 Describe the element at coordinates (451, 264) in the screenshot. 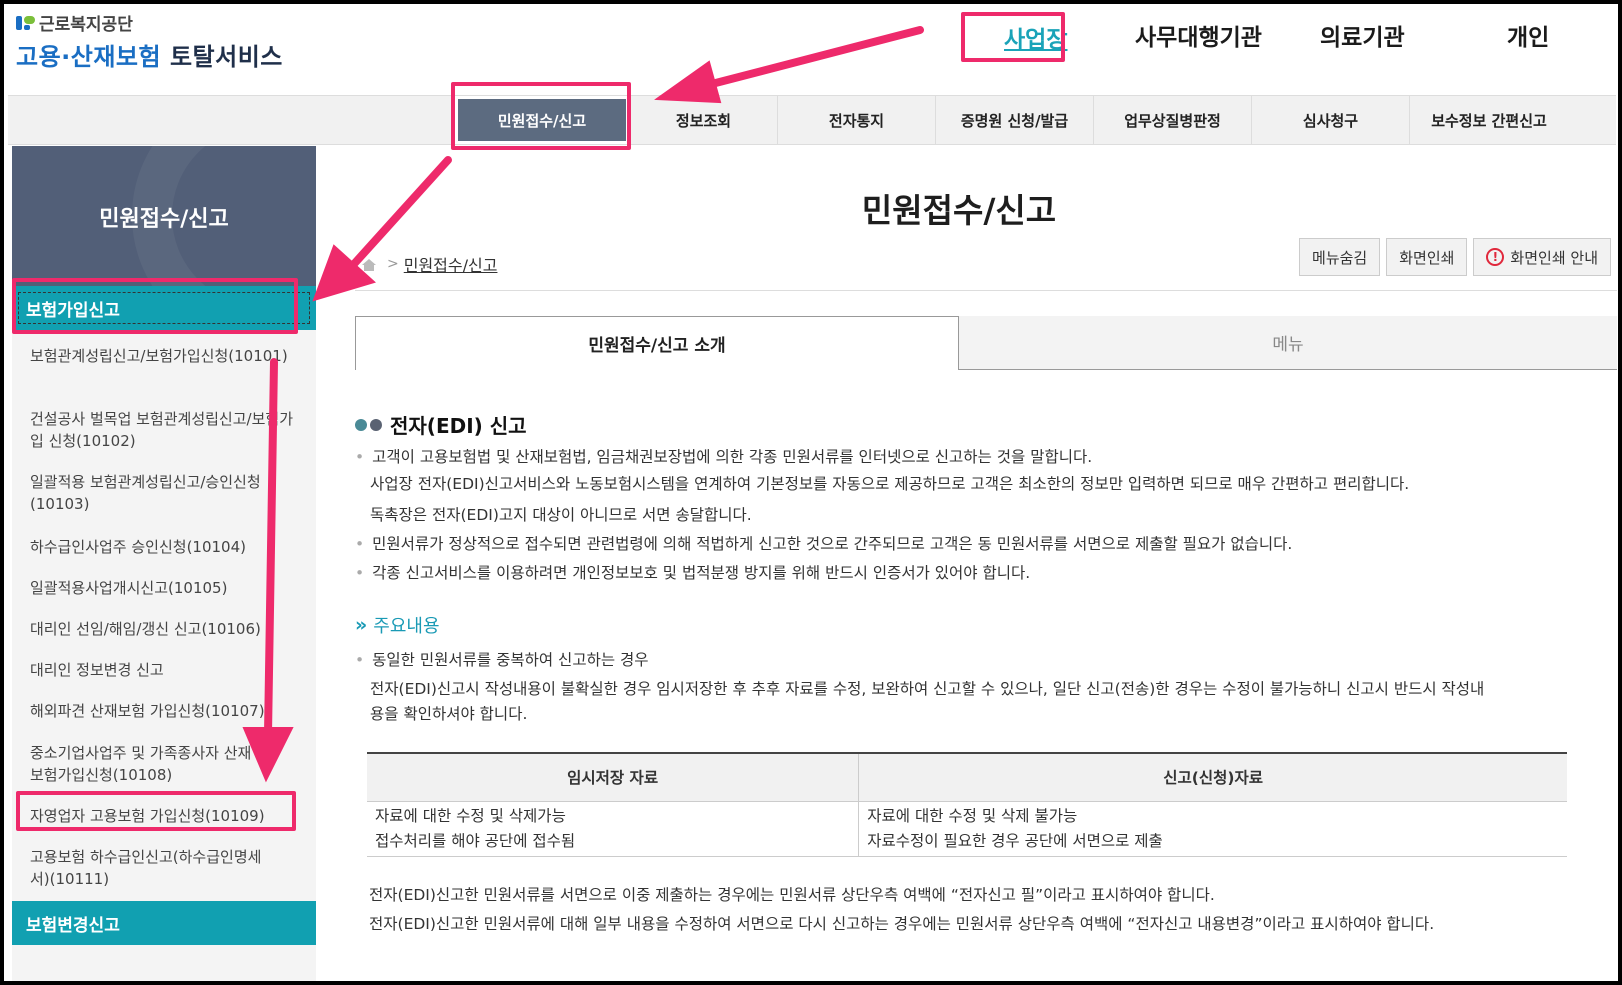

I see `breadcrumb-current: 민원접수/신고` at that location.